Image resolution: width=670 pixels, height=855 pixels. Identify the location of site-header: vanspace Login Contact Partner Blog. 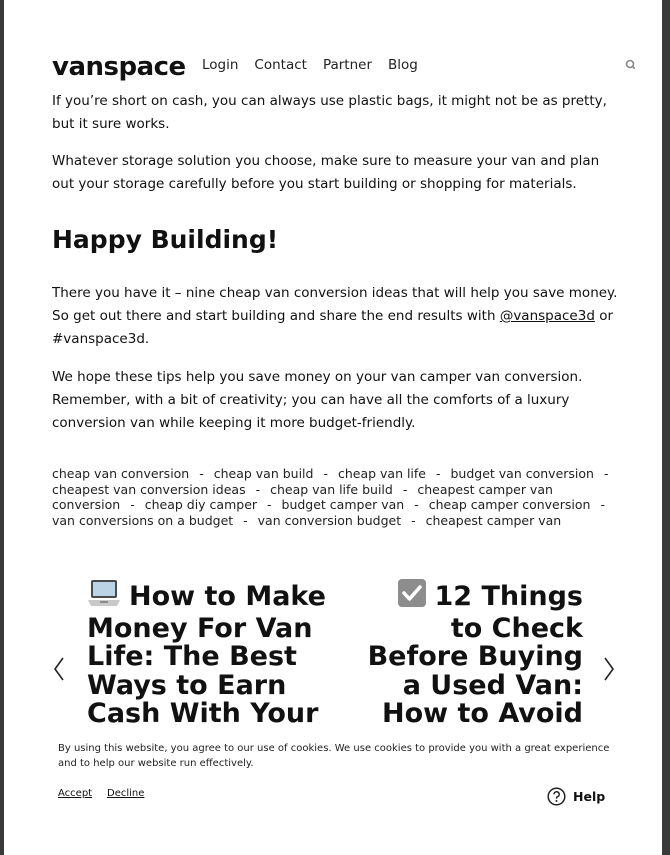
(333, 67).